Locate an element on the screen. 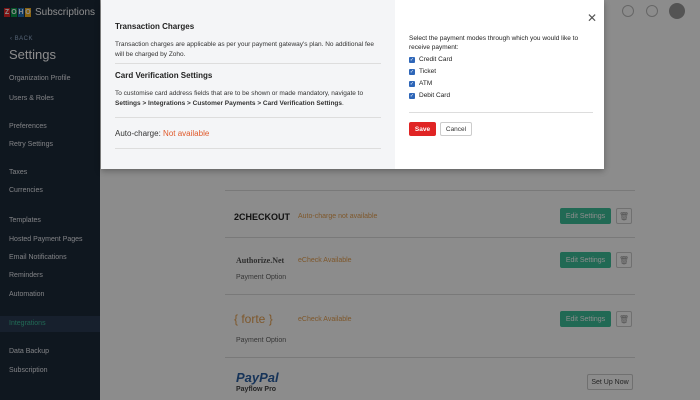 The height and width of the screenshot is (400, 700). autocharge-value: Not available is located at coordinates (186, 133).